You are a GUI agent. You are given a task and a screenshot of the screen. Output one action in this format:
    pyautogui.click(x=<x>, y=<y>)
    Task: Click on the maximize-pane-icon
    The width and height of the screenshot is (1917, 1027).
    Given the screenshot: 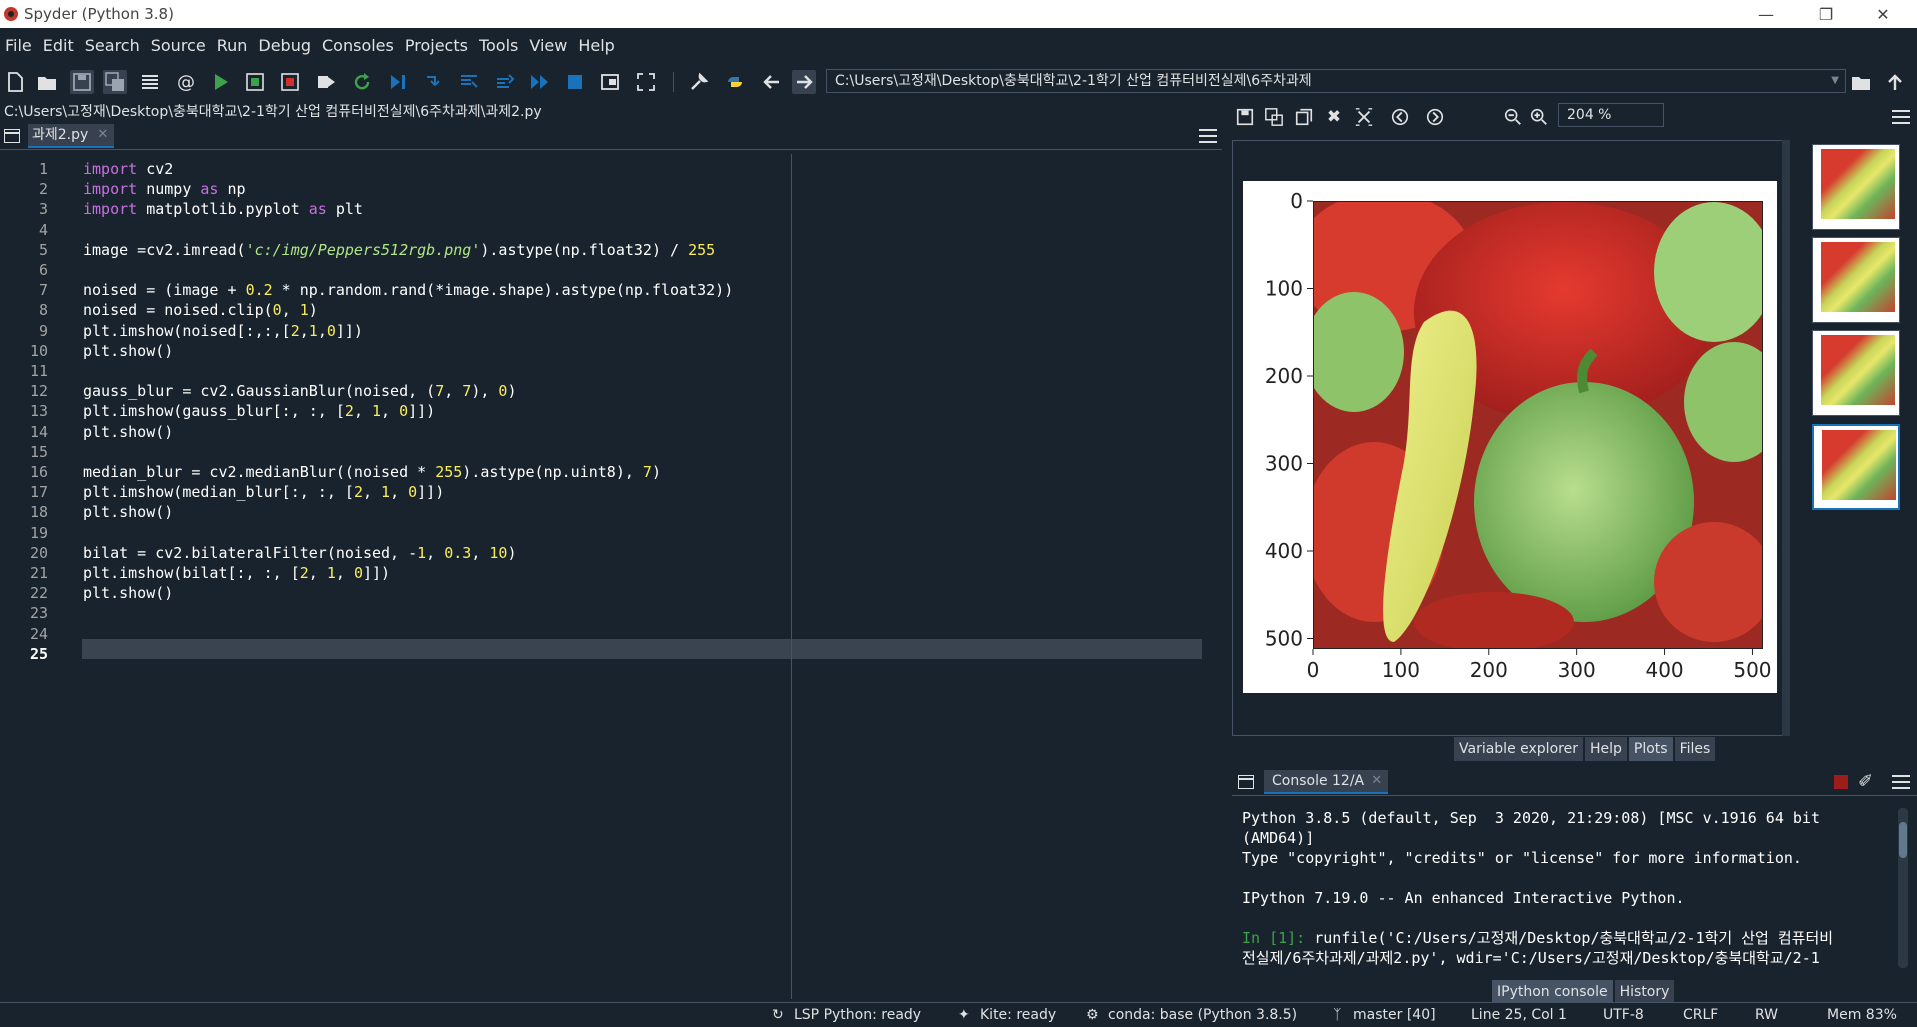 What is the action you would take?
    pyautogui.click(x=610, y=82)
    